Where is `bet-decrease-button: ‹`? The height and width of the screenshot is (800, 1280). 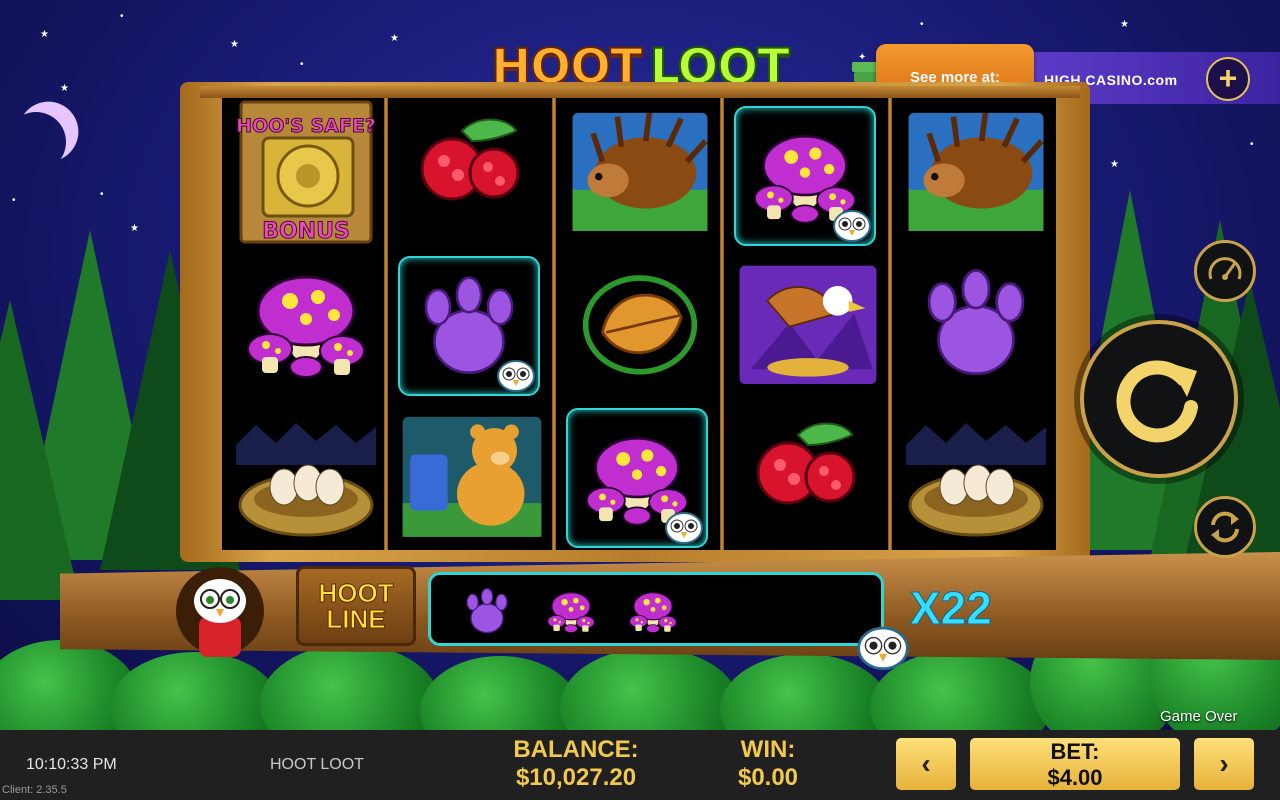 bet-decrease-button: ‹ is located at coordinates (926, 764).